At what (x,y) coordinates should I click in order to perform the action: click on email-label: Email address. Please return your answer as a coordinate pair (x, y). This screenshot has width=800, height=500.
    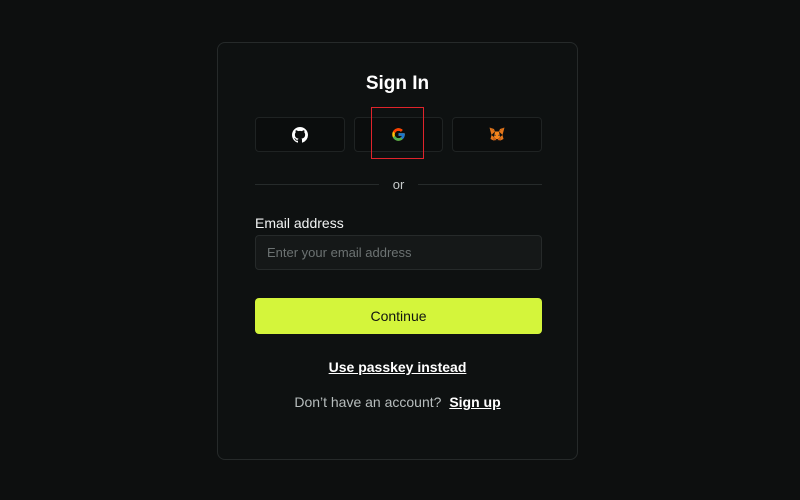
    Looking at the image, I should click on (299, 223).